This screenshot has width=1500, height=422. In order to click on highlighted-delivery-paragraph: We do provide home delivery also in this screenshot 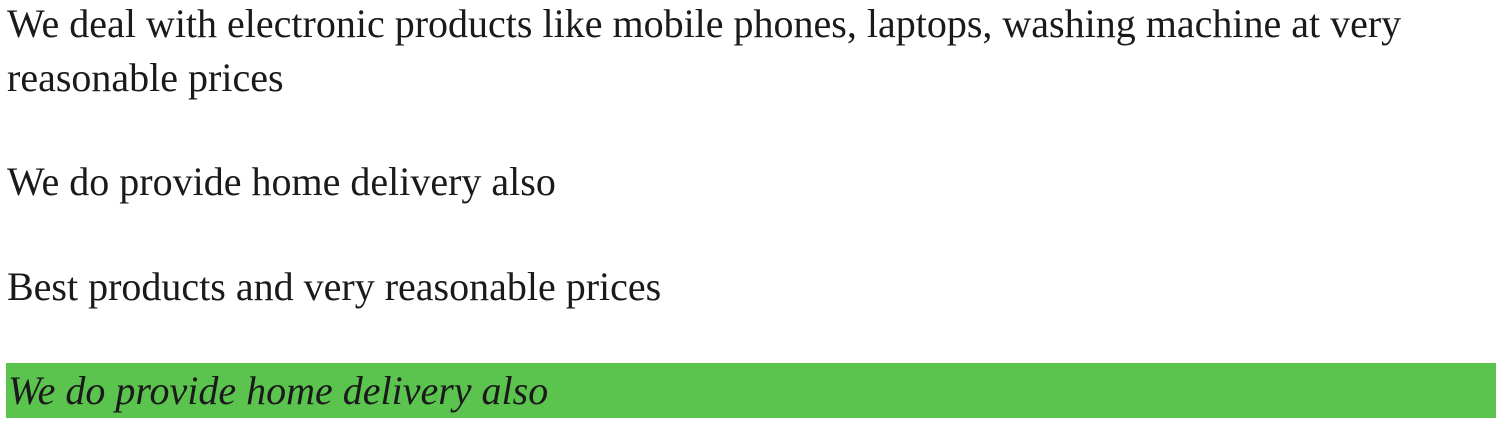, I will do `click(751, 390)`.